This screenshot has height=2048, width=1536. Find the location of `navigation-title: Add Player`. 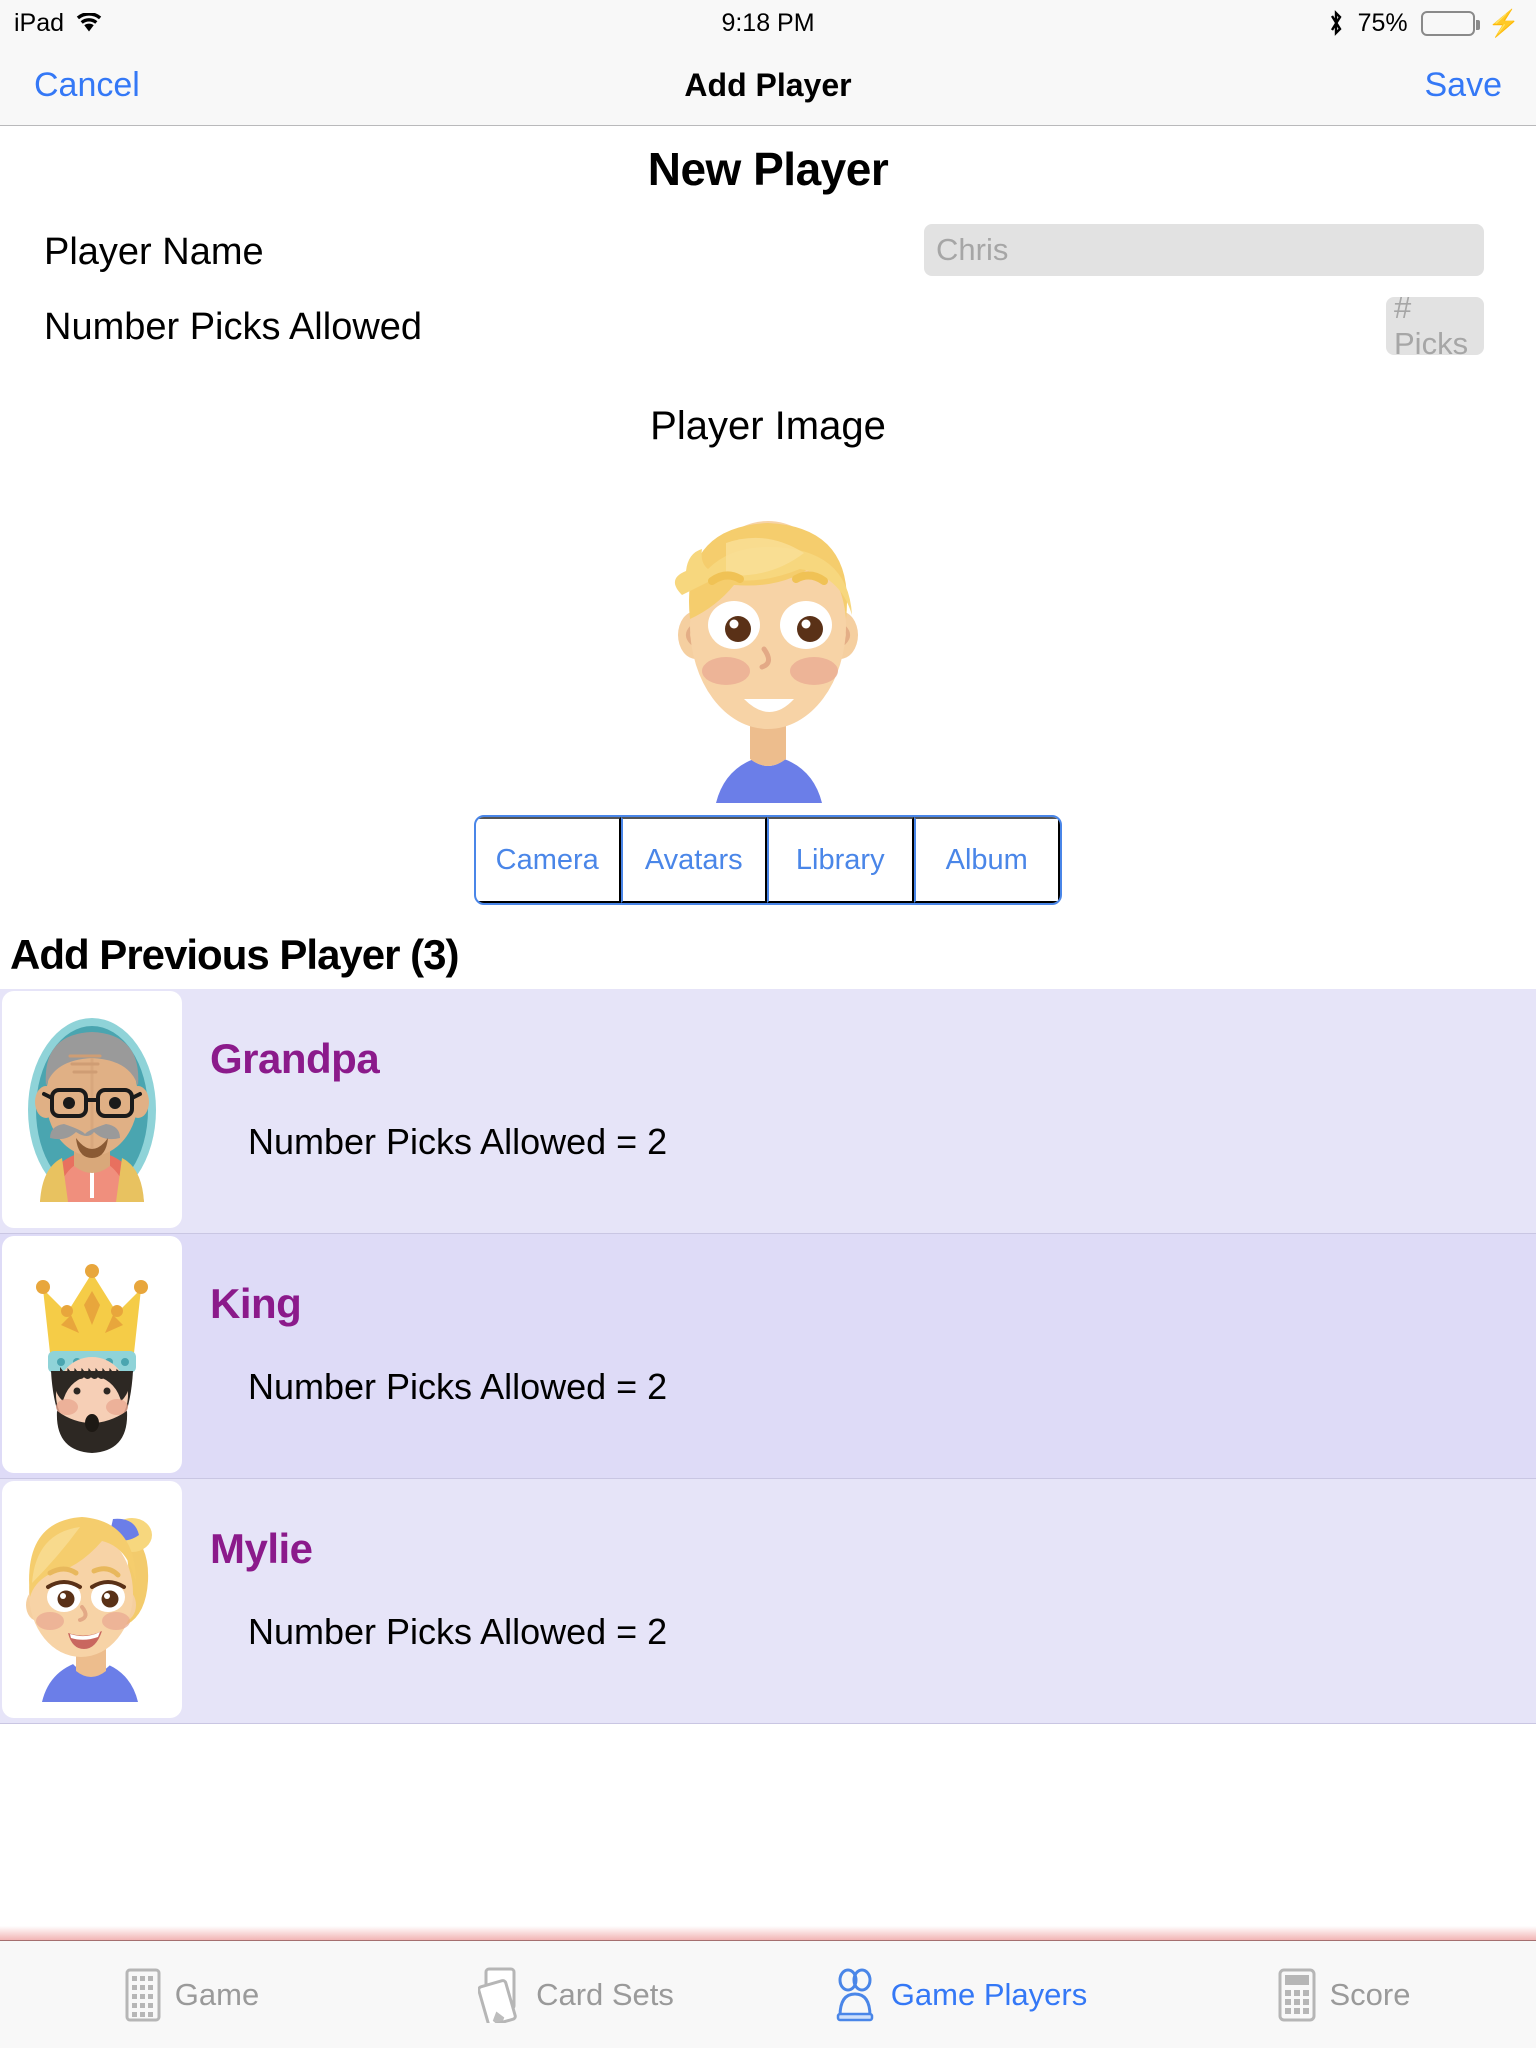

navigation-title: Add Player is located at coordinates (768, 85).